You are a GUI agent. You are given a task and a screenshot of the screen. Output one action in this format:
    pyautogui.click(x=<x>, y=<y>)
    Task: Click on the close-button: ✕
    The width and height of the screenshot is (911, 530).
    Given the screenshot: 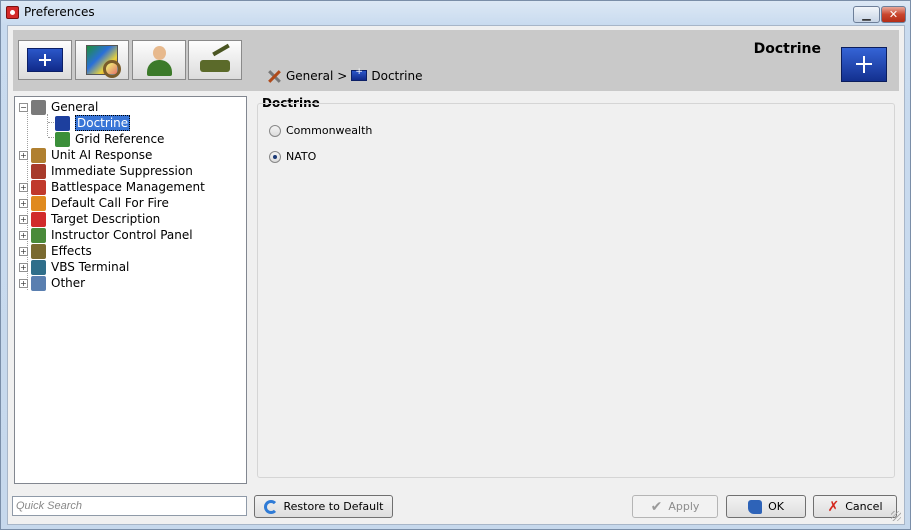 What is the action you would take?
    pyautogui.click(x=893, y=14)
    